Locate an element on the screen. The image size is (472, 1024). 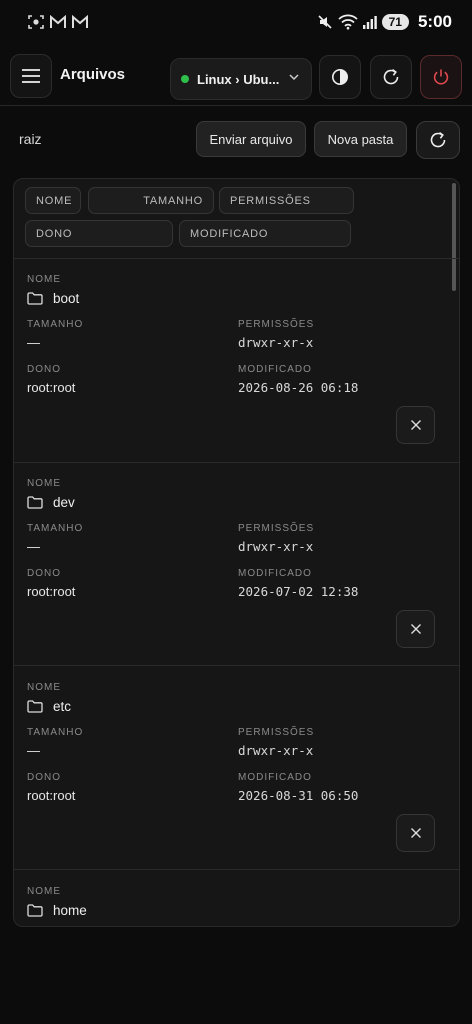
hamburger-menu-icon is located at coordinates (31, 76).